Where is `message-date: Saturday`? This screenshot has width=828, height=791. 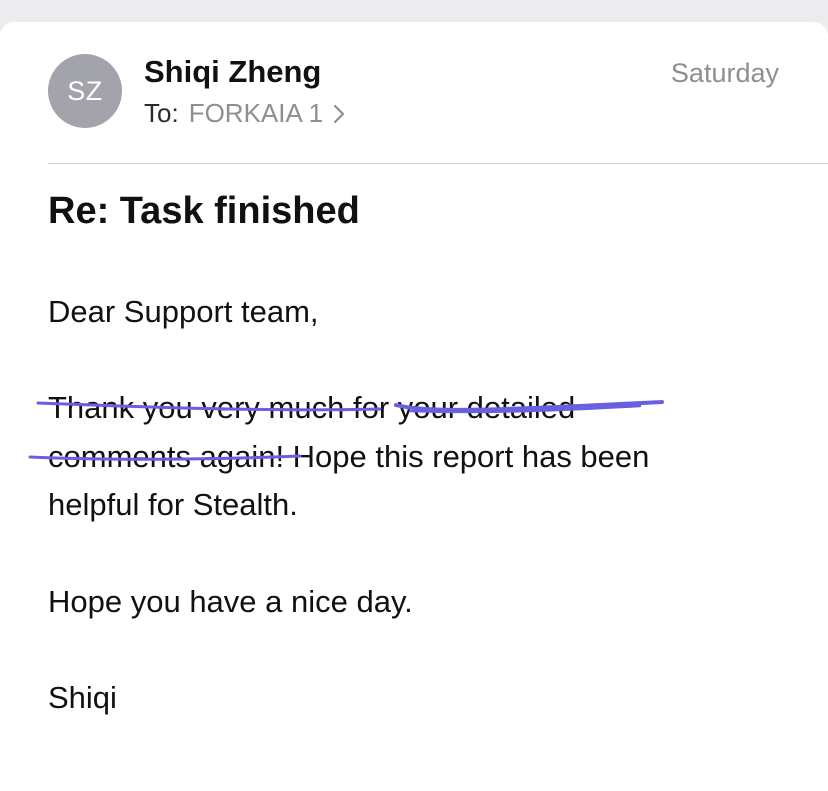 message-date: Saturday is located at coordinates (724, 73).